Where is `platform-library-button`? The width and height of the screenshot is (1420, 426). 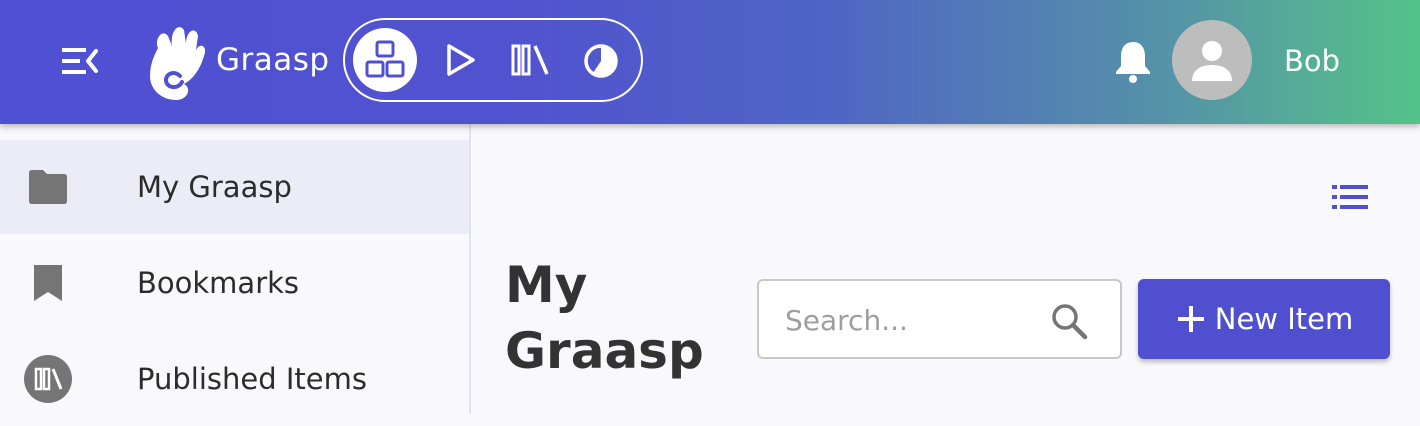
platform-library-button is located at coordinates (531, 60).